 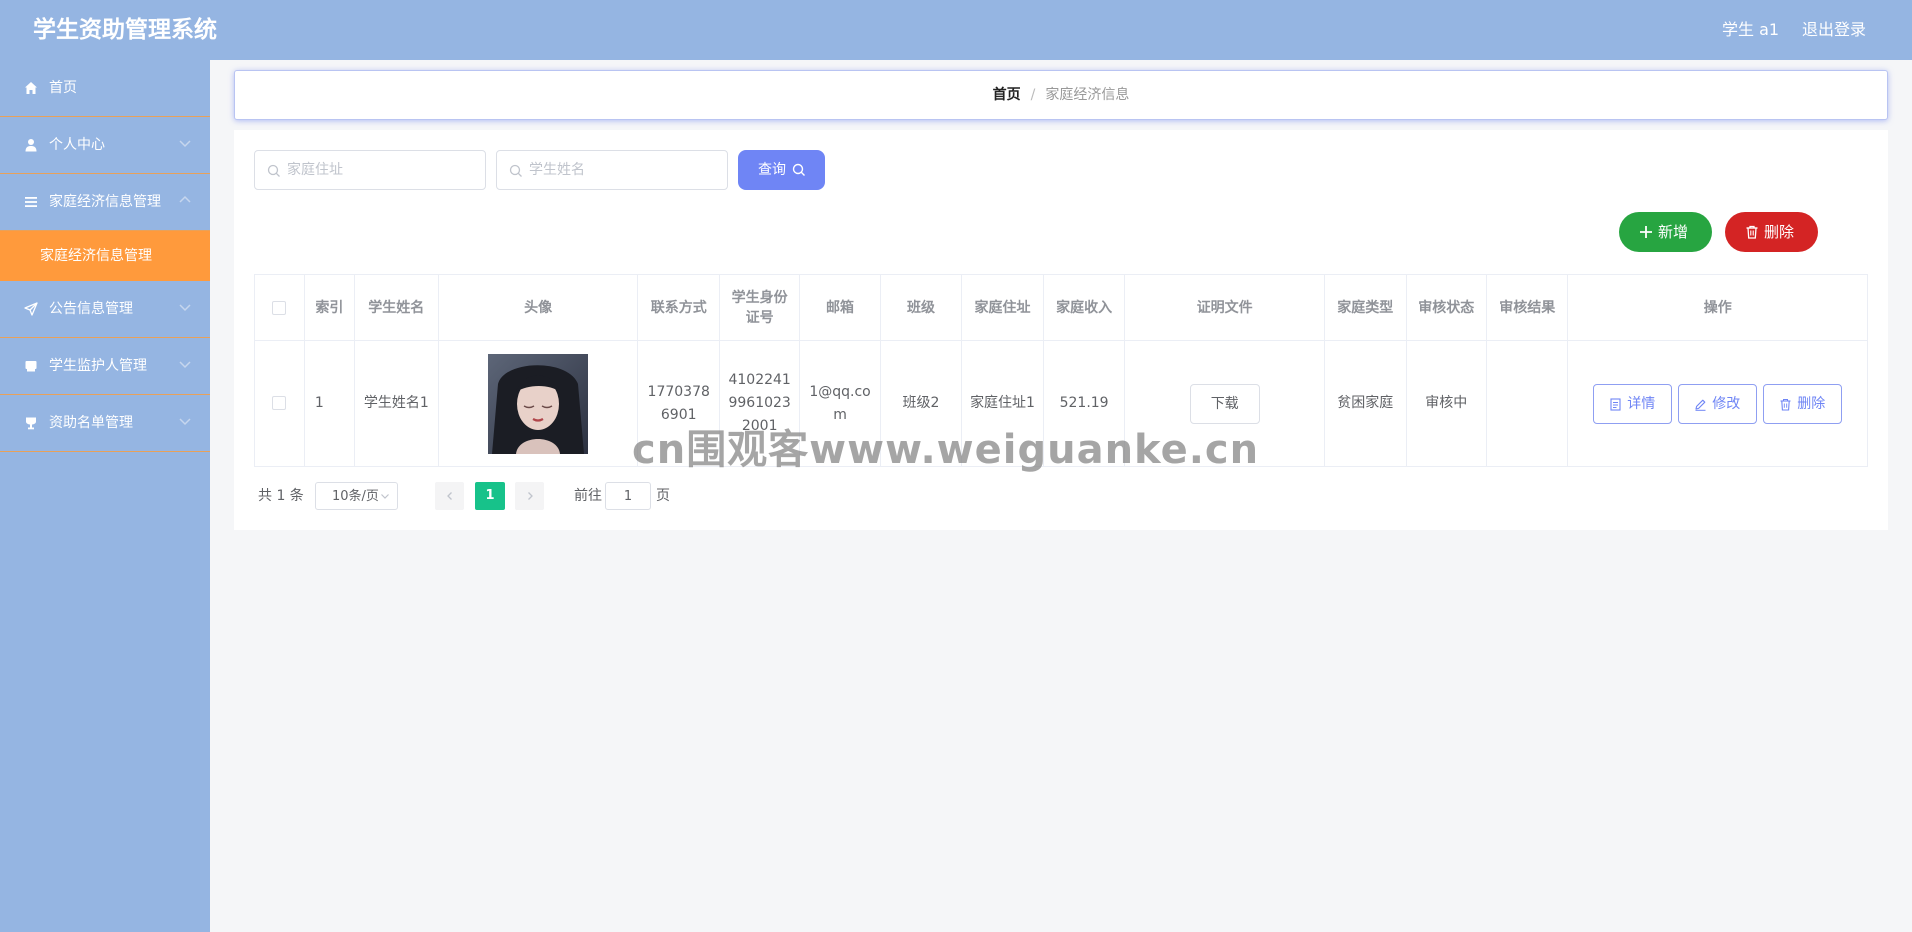 I want to click on column-header: 审核结果, so click(x=1527, y=307).